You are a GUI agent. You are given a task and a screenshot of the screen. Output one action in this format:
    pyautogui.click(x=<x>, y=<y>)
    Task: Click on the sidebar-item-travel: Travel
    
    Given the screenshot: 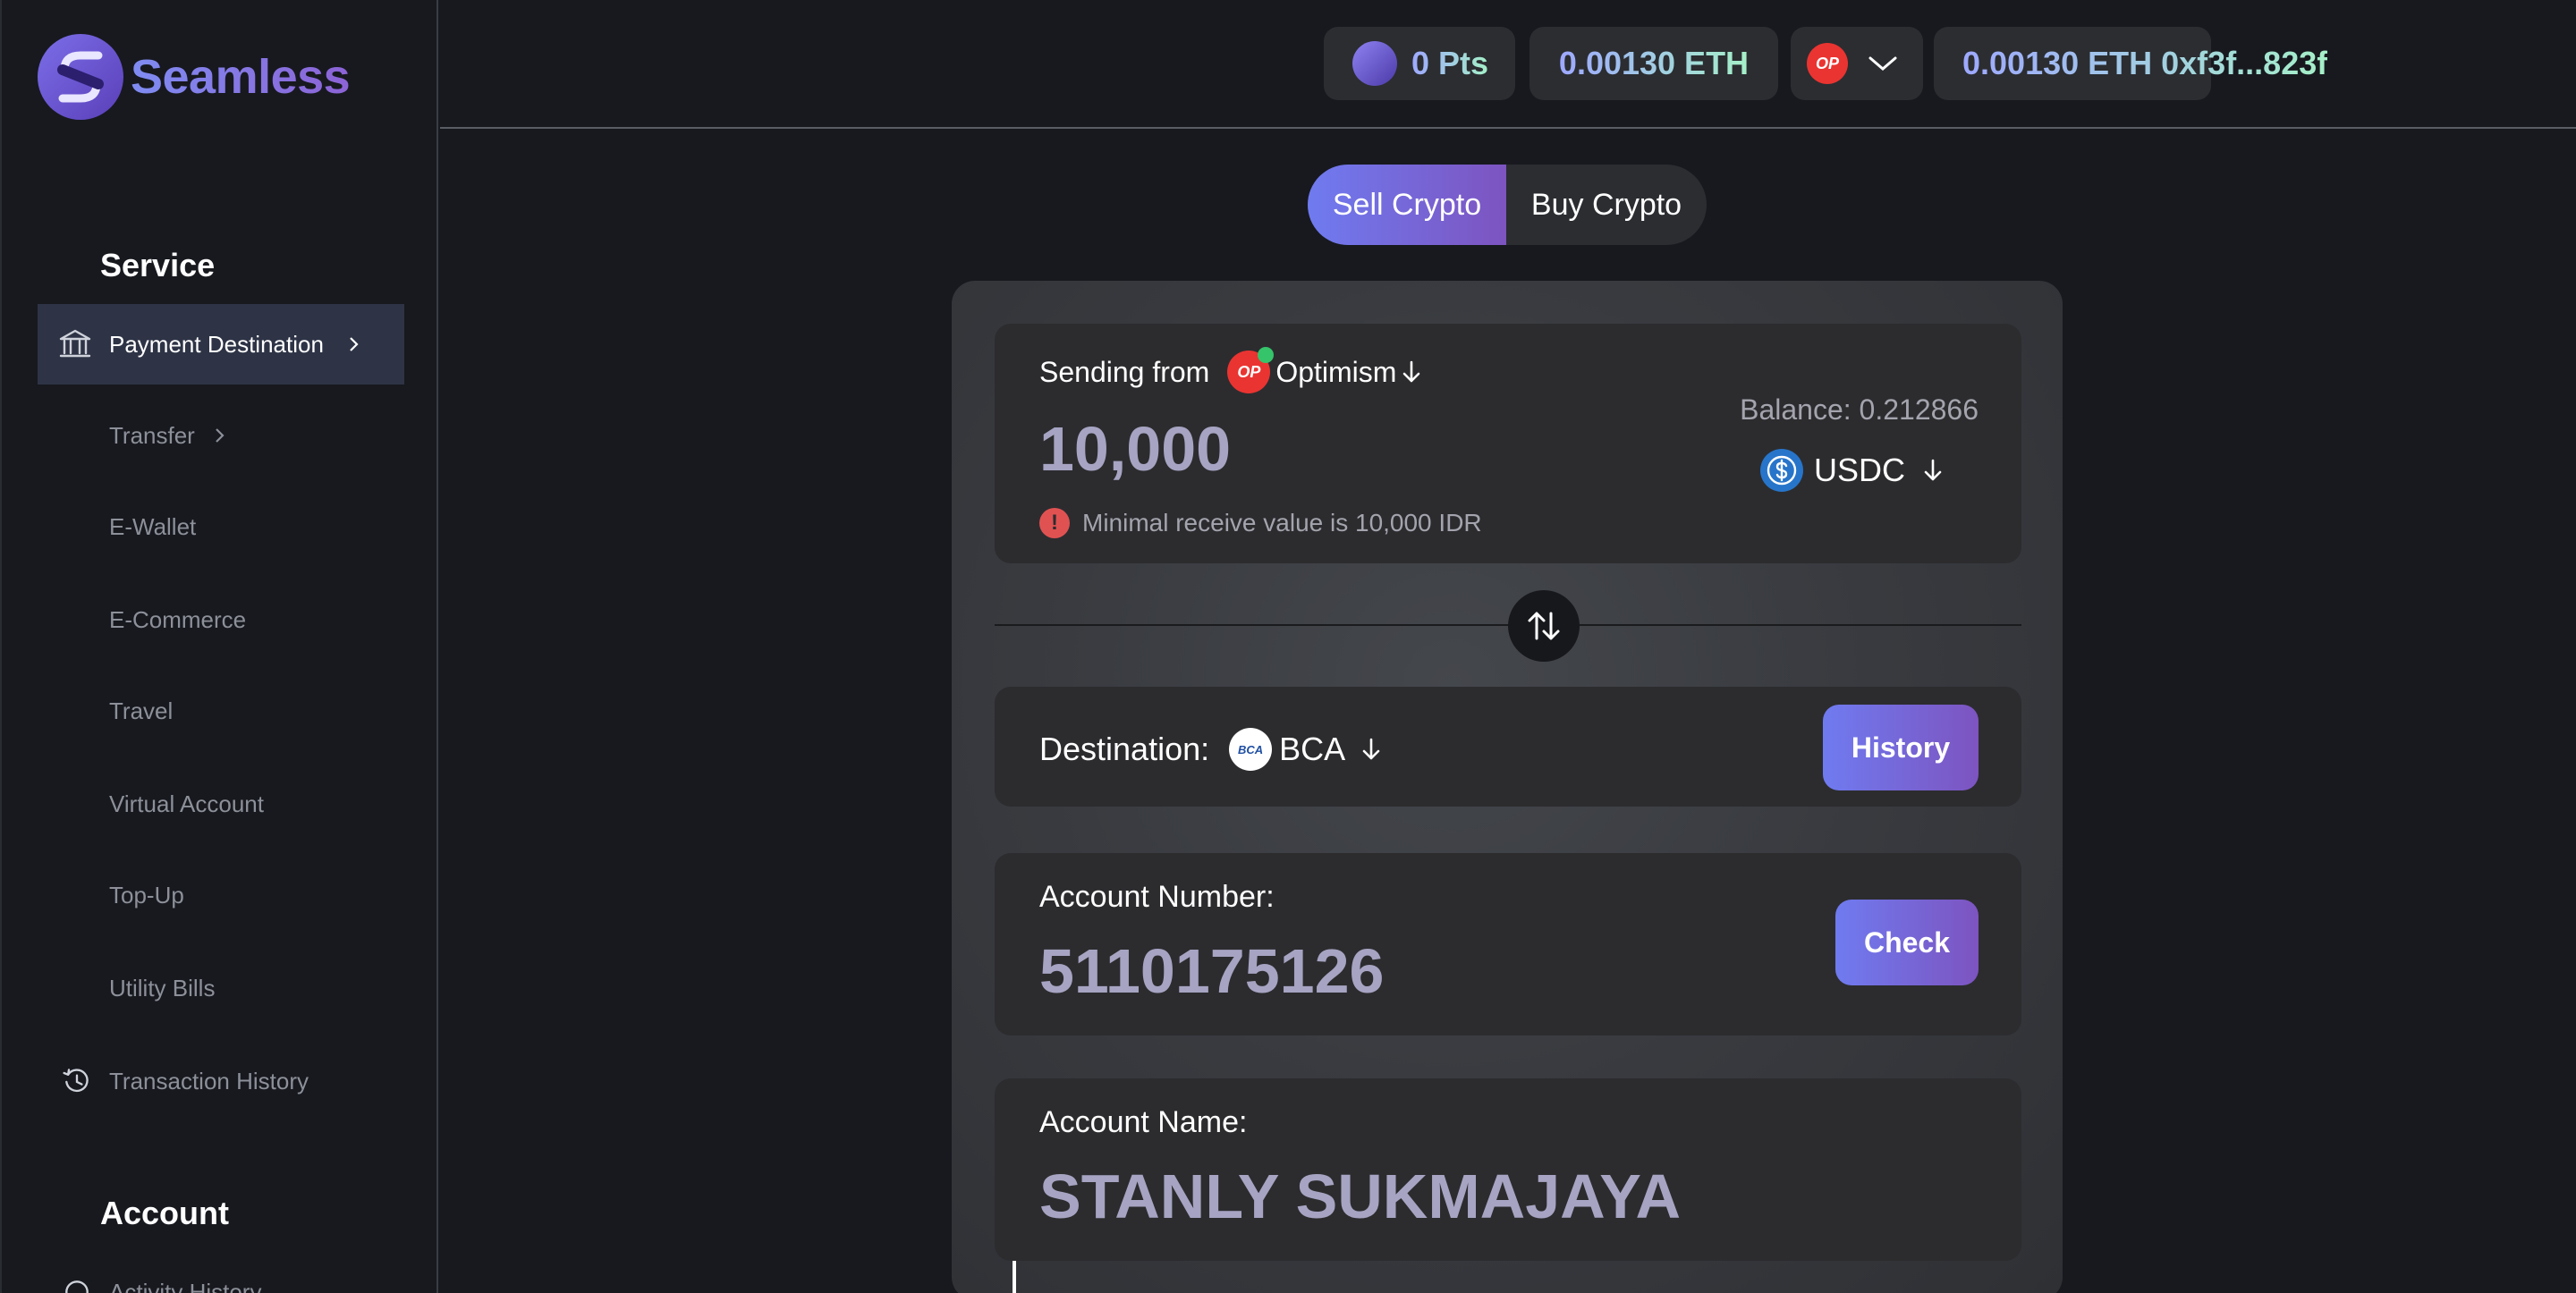 What is the action you would take?
    pyautogui.click(x=221, y=711)
    